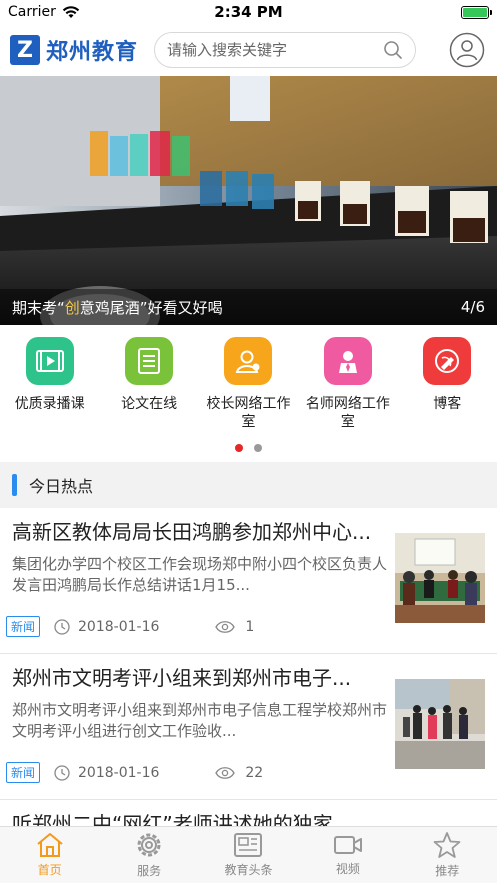 This screenshot has width=497, height=883. I want to click on news-views: 1, so click(234, 627).